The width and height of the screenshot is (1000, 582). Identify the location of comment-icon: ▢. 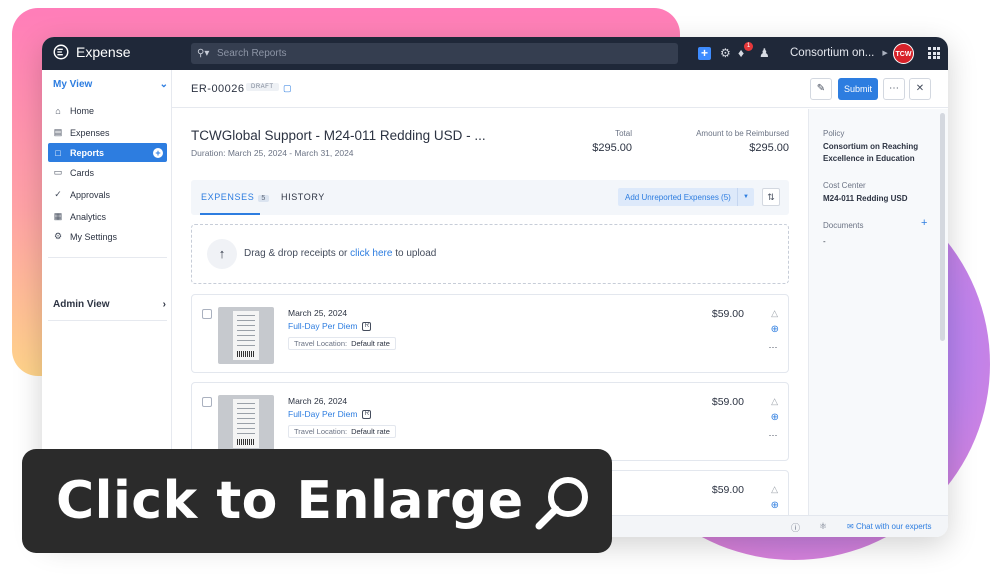
(287, 88).